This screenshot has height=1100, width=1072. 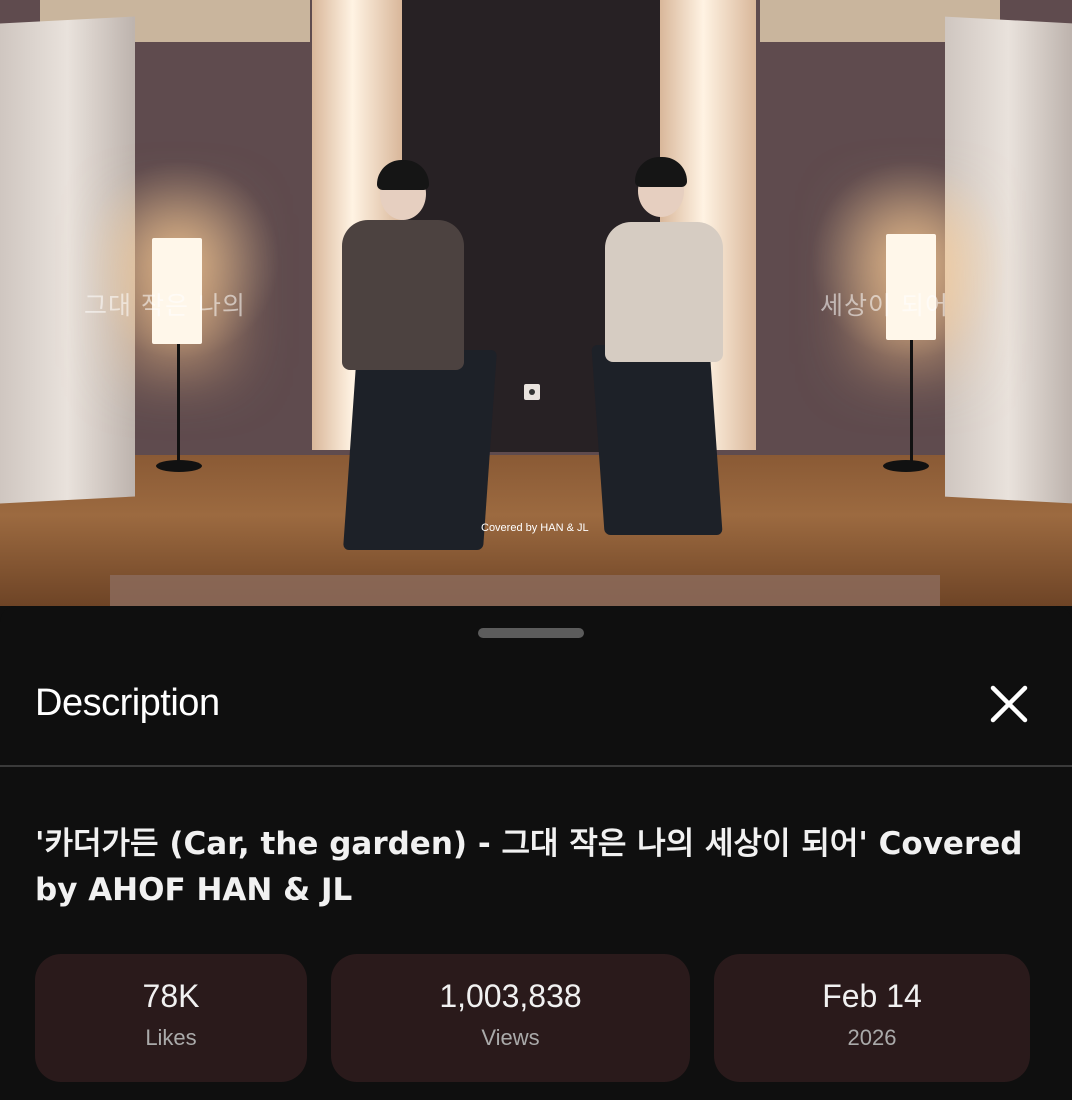 I want to click on close-button, so click(x=1009, y=704).